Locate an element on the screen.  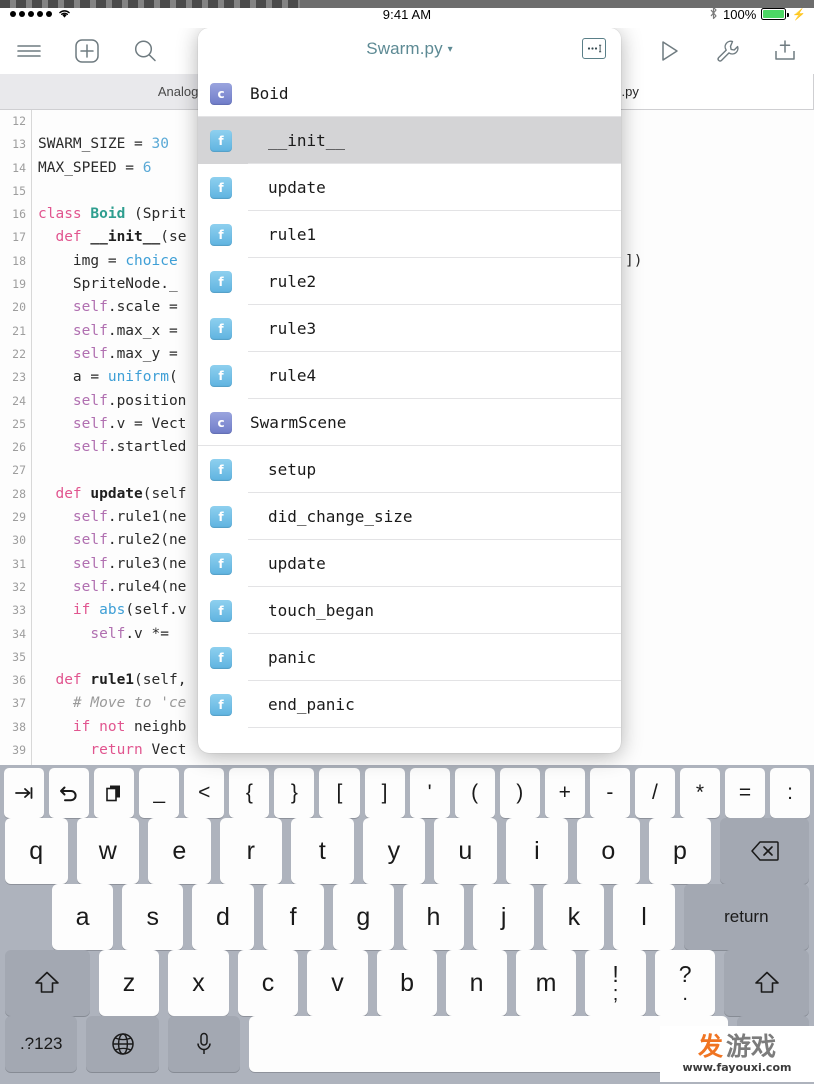
code-token: class is located at coordinates (64, 214).